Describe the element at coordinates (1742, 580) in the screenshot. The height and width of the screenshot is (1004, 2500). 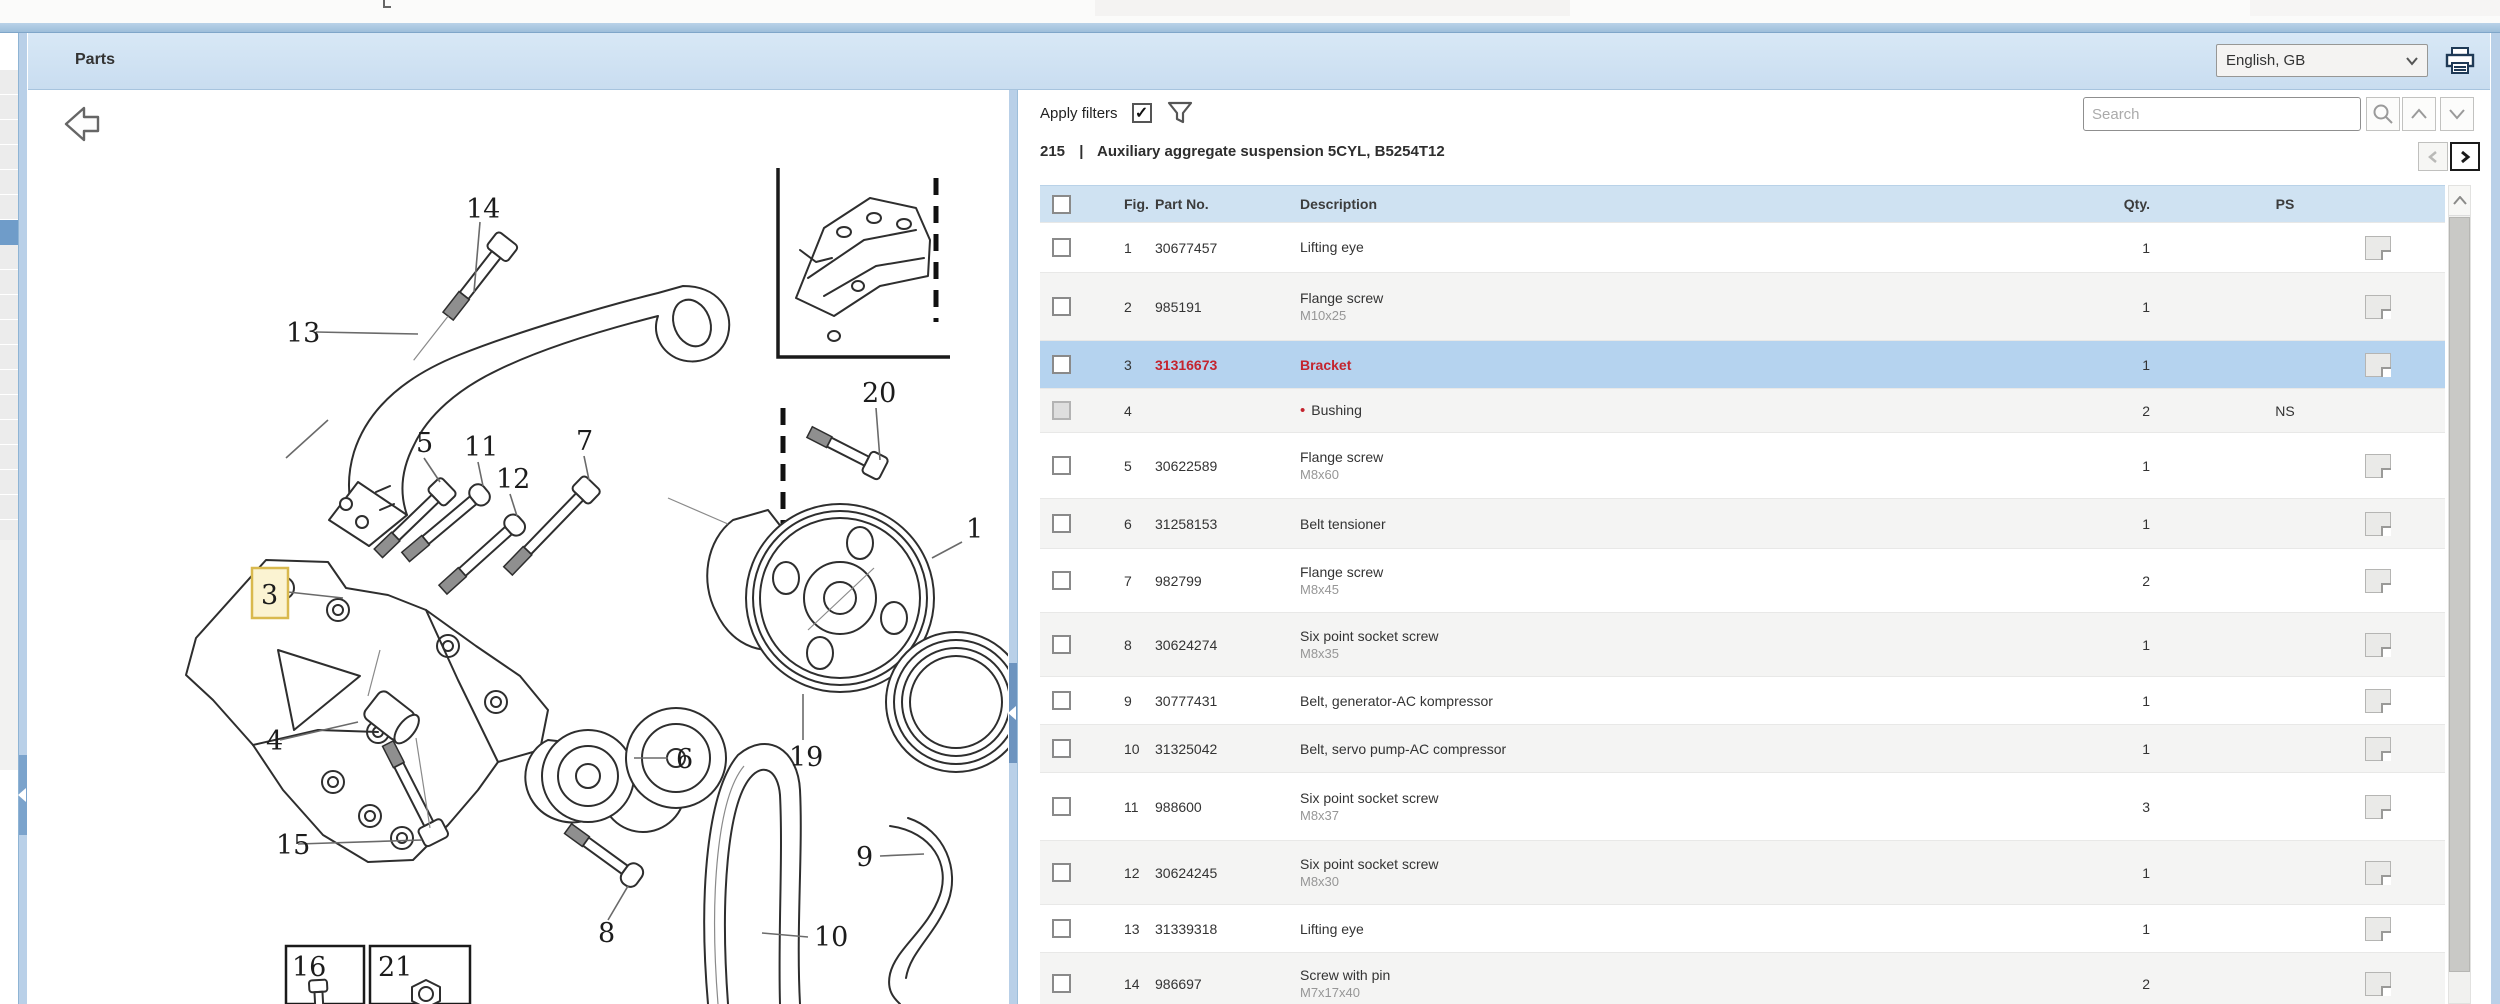
I see `table-row-7: 7 982799 Flange screw M8x45 2` at that location.